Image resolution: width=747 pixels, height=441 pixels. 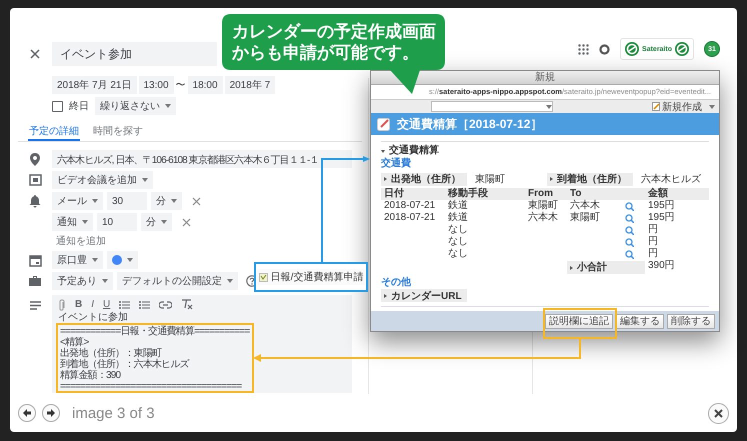 What do you see at coordinates (62, 304) in the screenshot?
I see `attachment-icon` at bounding box center [62, 304].